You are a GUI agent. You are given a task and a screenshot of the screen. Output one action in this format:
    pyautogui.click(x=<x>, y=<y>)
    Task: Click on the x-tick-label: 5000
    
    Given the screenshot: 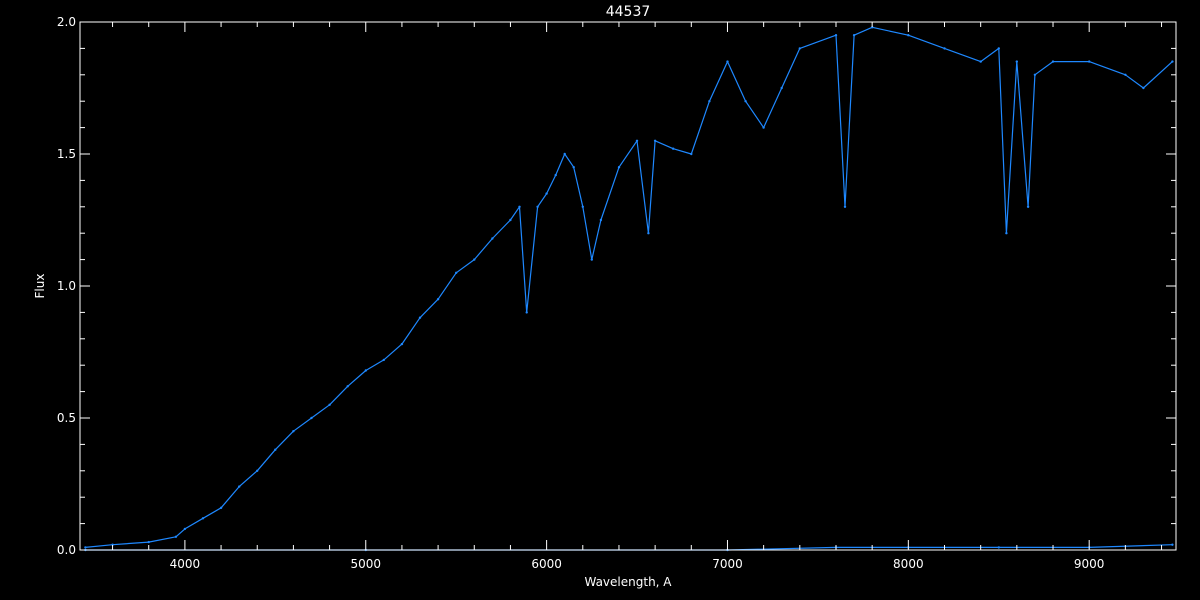 What is the action you would take?
    pyautogui.click(x=365, y=564)
    